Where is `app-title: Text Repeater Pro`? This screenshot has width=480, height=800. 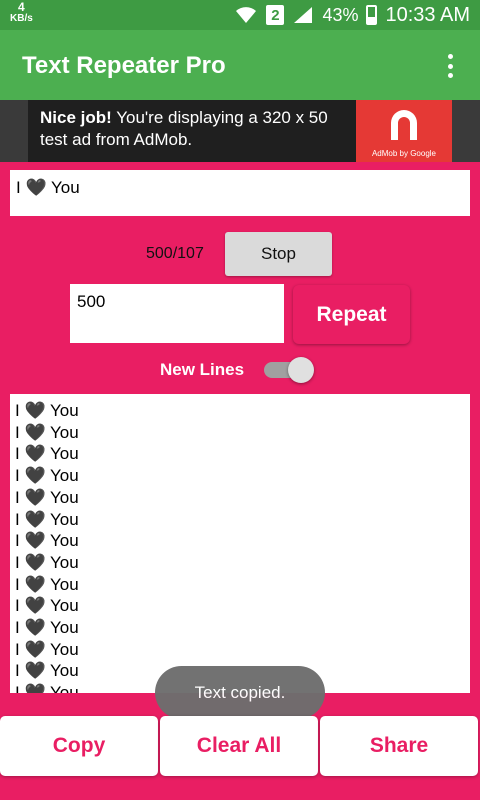 app-title: Text Repeater Pro is located at coordinates (124, 65).